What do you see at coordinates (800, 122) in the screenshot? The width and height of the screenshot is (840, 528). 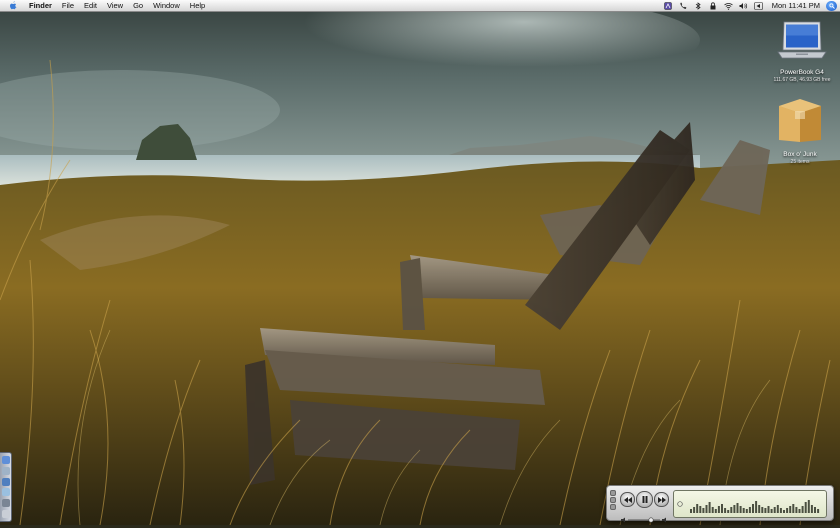 I see `cardboard-box-icon` at bounding box center [800, 122].